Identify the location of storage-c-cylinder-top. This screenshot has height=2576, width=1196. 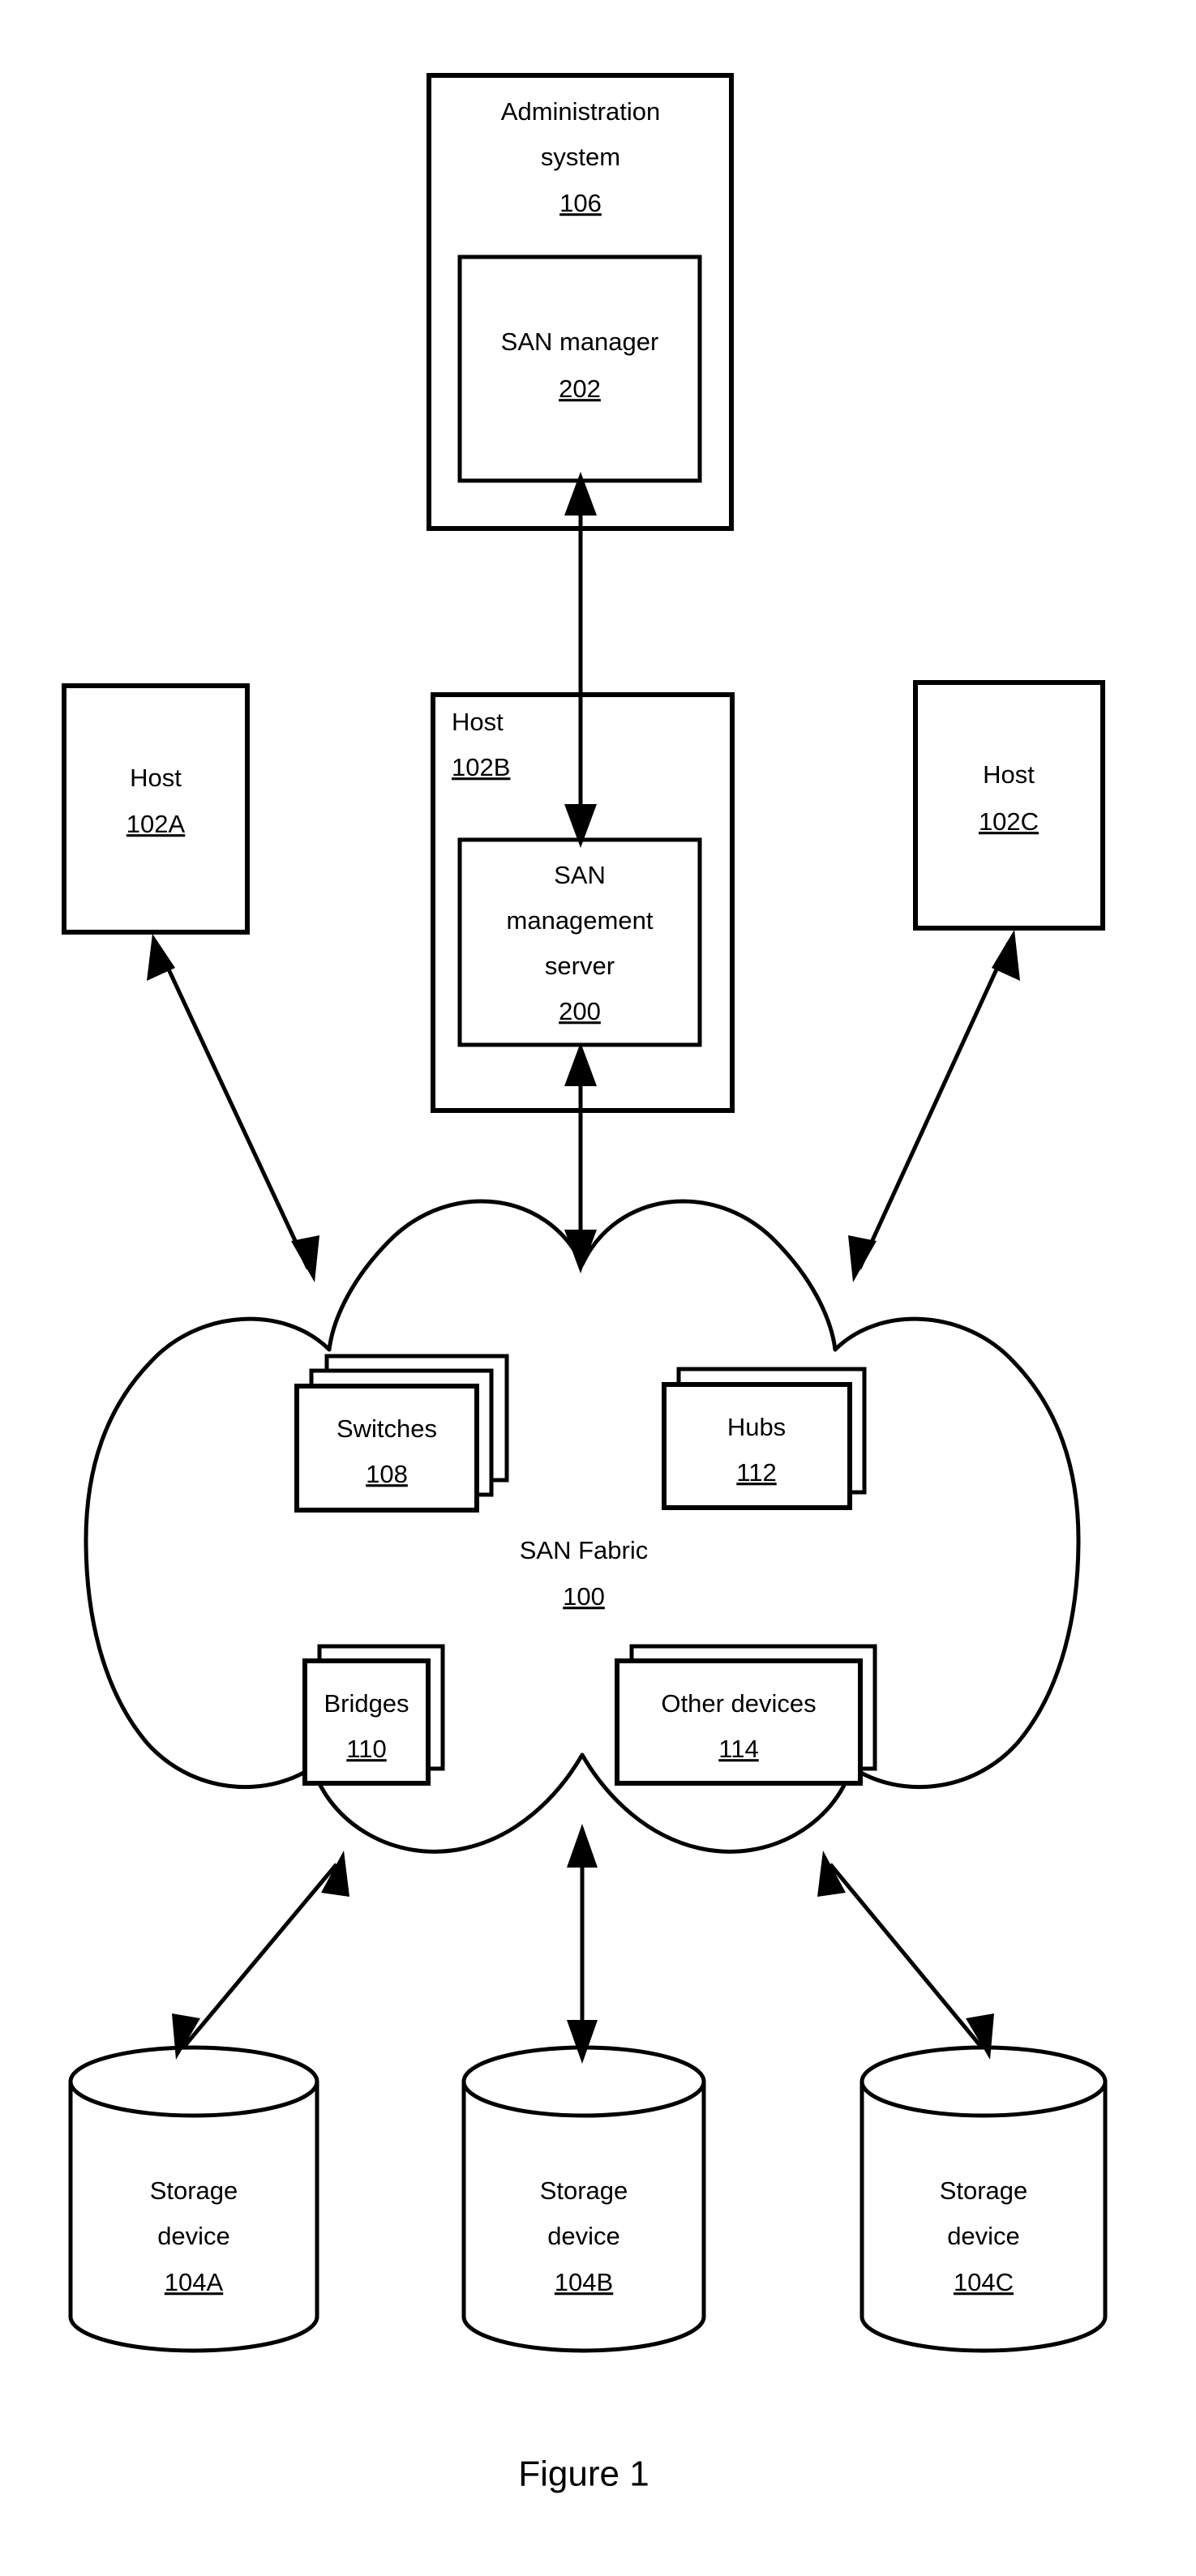
(983, 2081).